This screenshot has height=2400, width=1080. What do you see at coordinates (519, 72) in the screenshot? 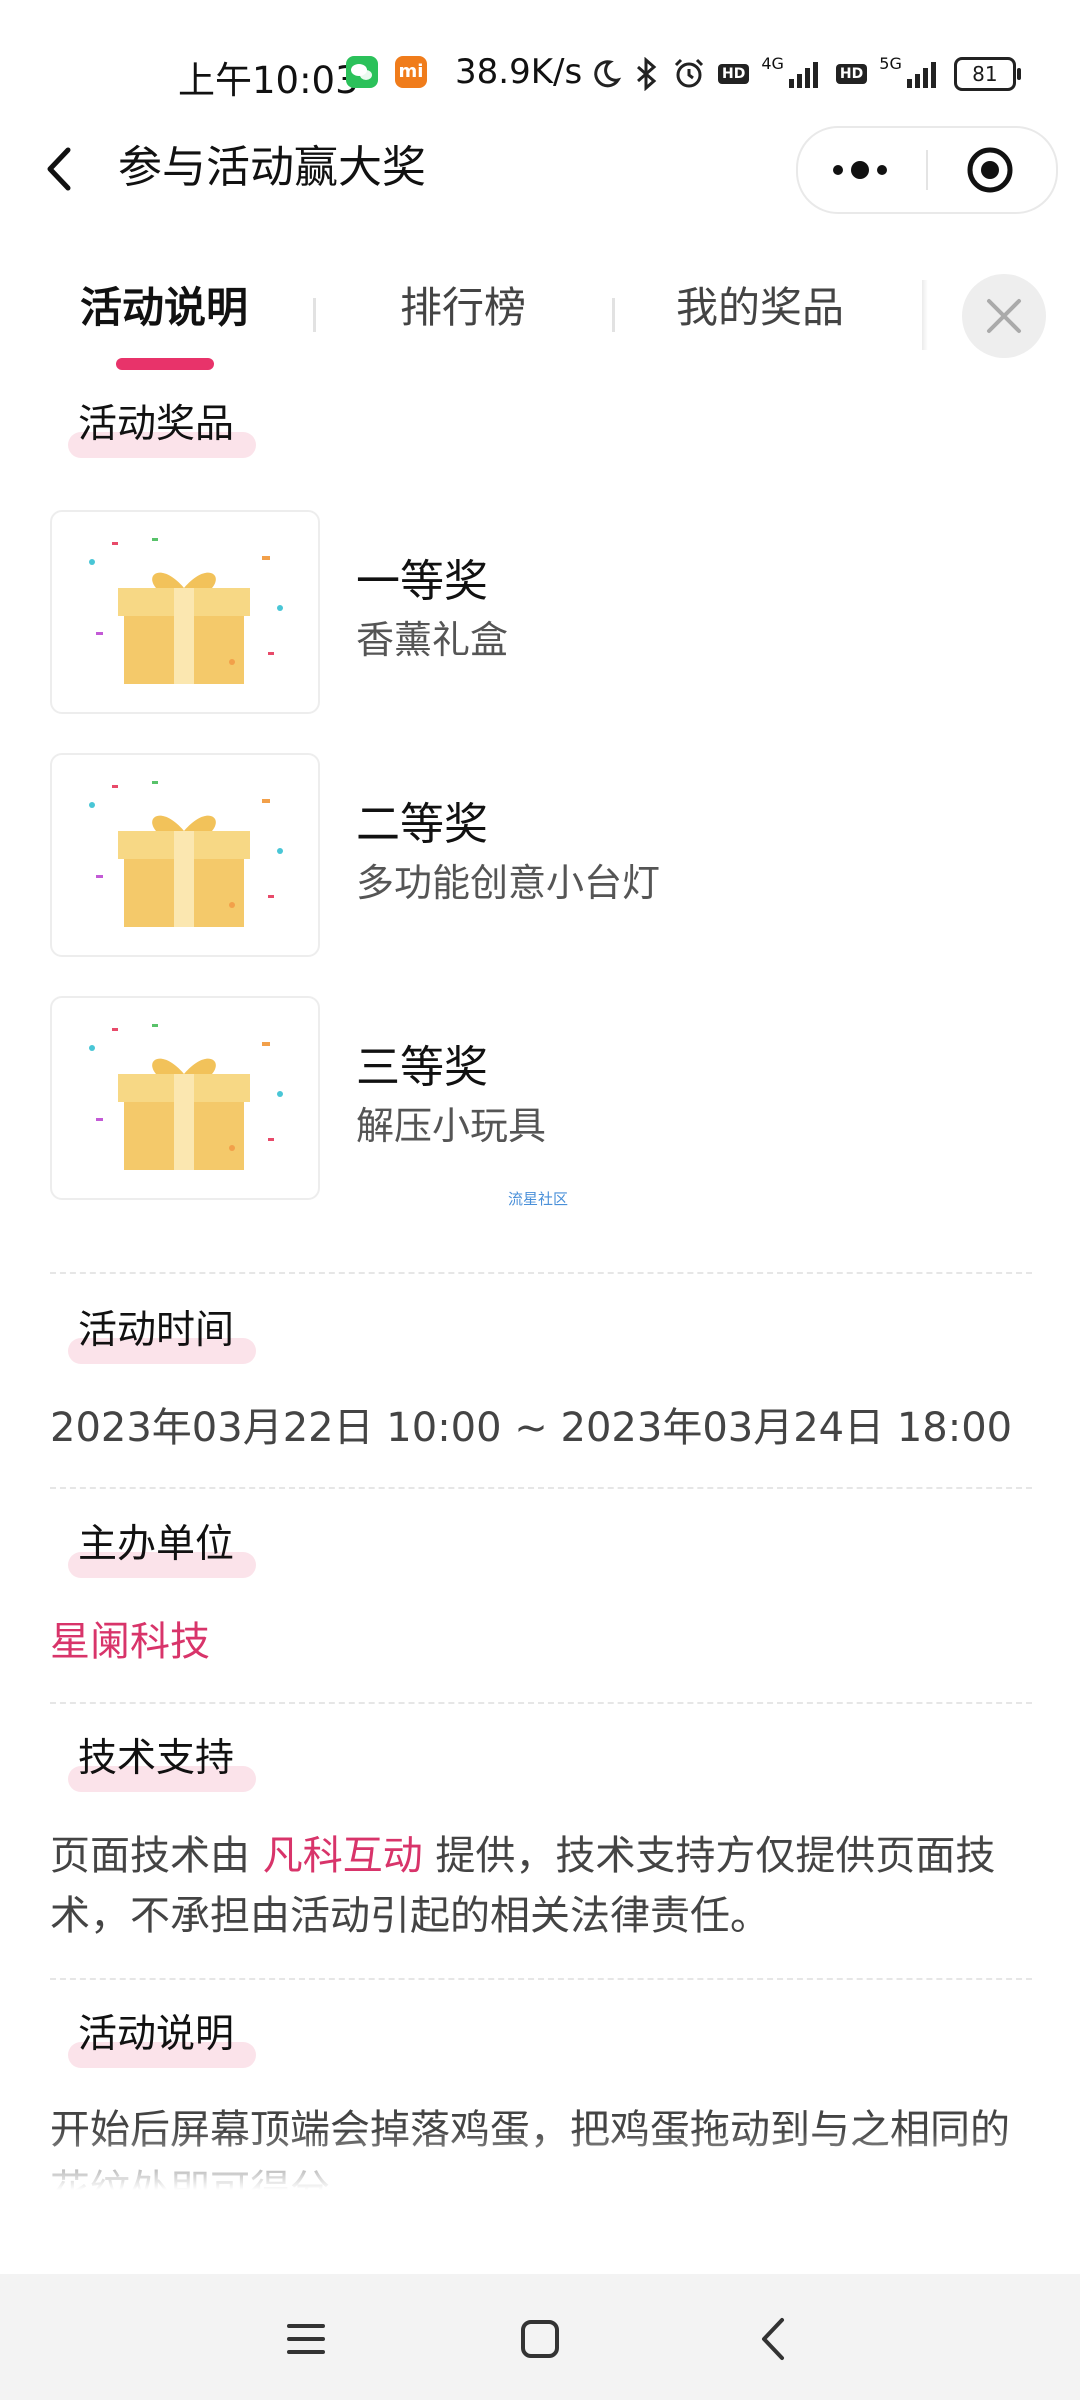
I see `network-speed: 38.9K/s` at bounding box center [519, 72].